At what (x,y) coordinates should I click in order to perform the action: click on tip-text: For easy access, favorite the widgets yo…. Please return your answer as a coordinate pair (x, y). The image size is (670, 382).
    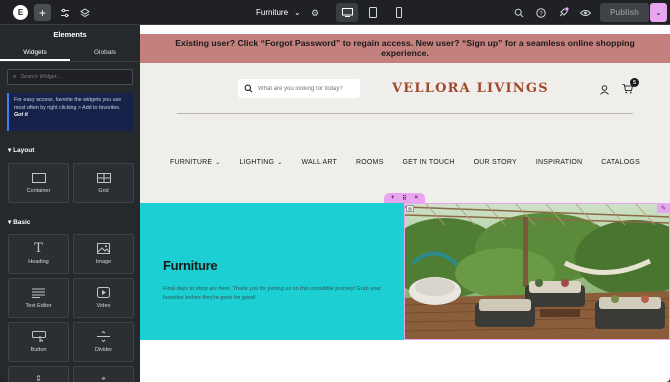
    Looking at the image, I should click on (68, 104).